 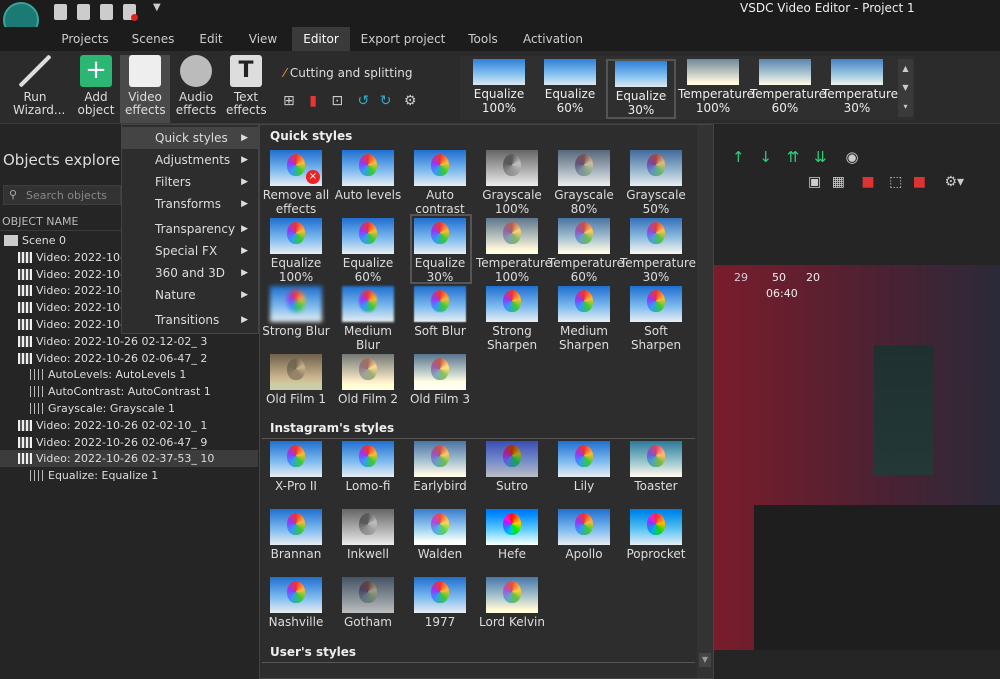 I want to click on menu-item-360-and-3d: 360 and 3D ▶, so click(x=190, y=273).